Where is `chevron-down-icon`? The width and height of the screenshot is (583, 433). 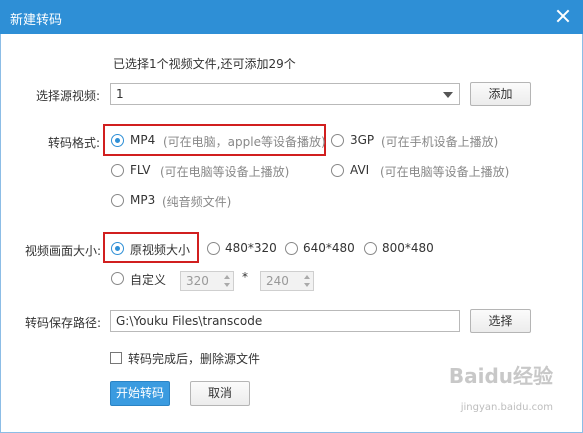
chevron-down-icon is located at coordinates (448, 95).